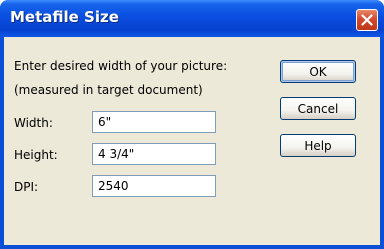 Image resolution: width=384 pixels, height=249 pixels. I want to click on close-button, so click(367, 20).